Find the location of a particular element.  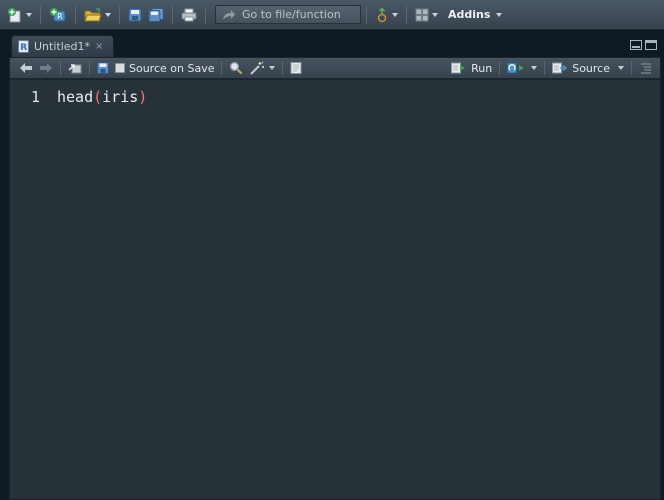

popout-icon is located at coordinates (75, 69).